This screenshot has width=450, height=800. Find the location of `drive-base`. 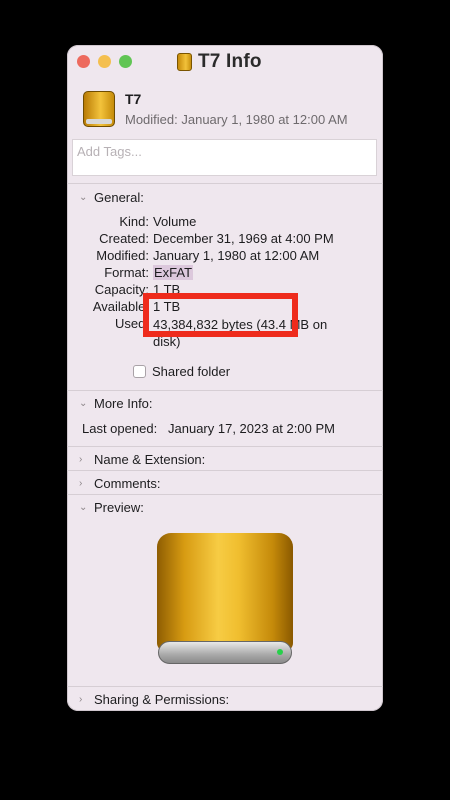

drive-base is located at coordinates (225, 652).